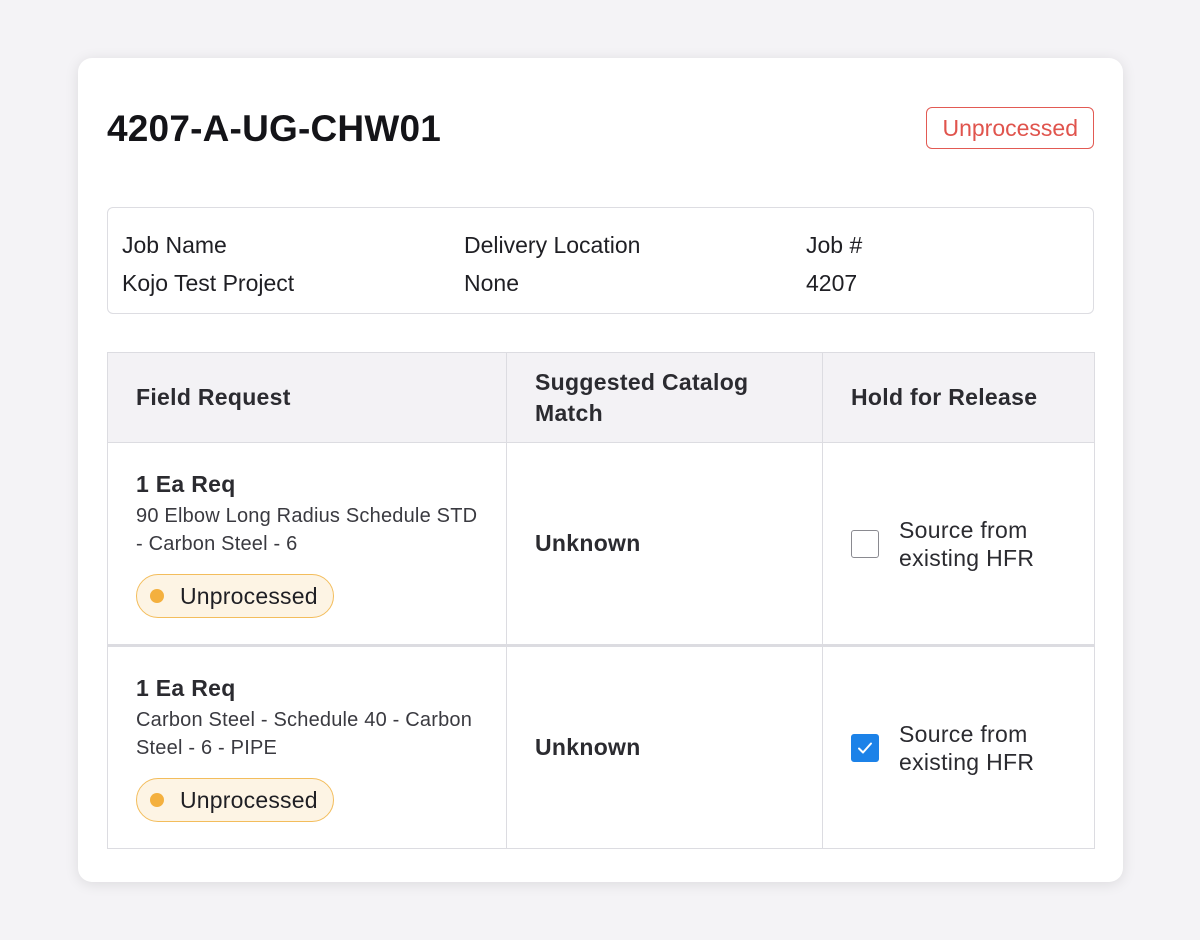 This screenshot has height=940, width=1200. I want to click on job-name-value: Kojo Test Project, so click(208, 283).